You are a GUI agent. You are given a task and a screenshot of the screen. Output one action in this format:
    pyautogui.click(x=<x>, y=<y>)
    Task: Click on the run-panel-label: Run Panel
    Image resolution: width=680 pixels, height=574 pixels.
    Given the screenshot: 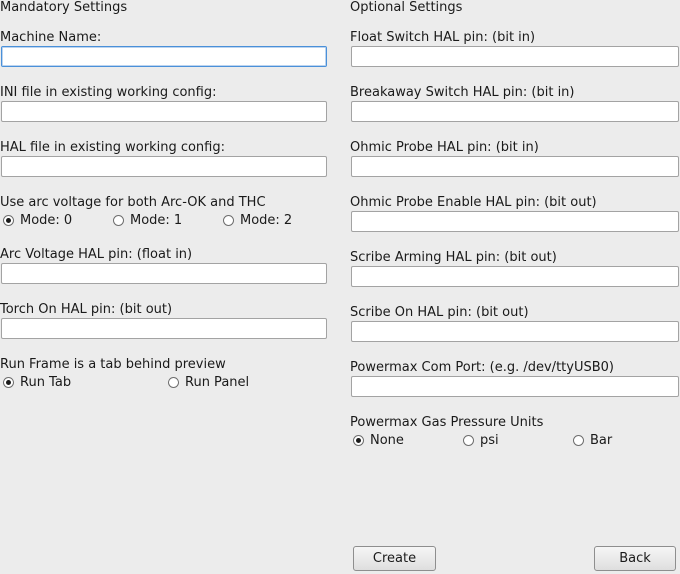 What is the action you would take?
    pyautogui.click(x=217, y=382)
    